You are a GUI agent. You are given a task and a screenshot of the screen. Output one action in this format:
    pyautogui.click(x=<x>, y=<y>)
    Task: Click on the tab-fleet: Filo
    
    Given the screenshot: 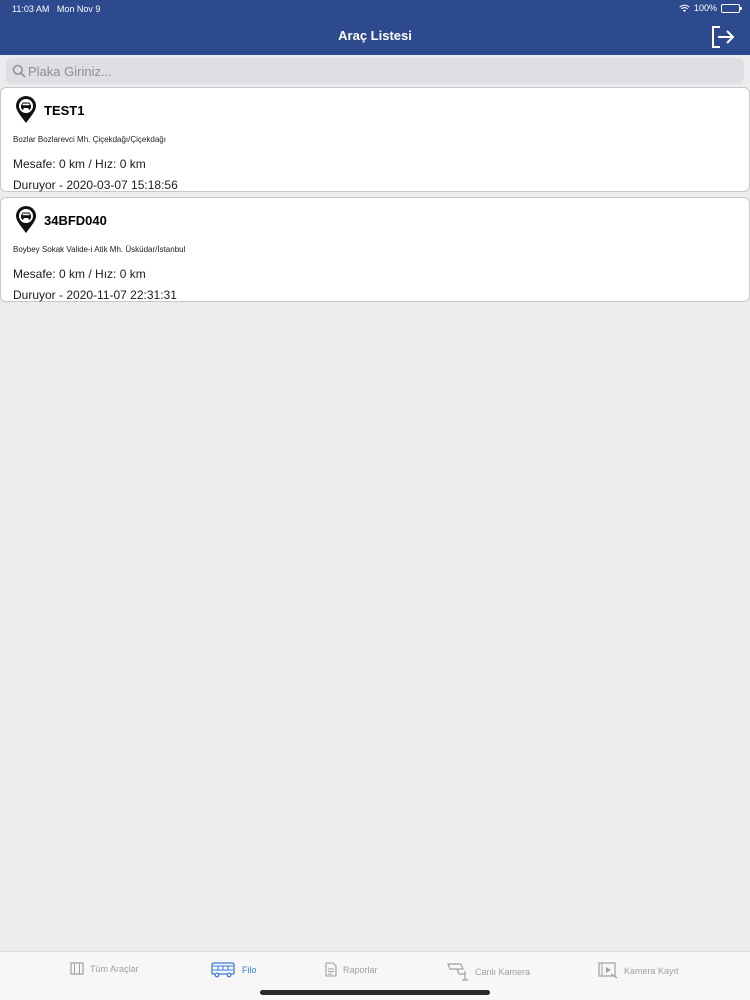 What is the action you would take?
    pyautogui.click(x=233, y=970)
    